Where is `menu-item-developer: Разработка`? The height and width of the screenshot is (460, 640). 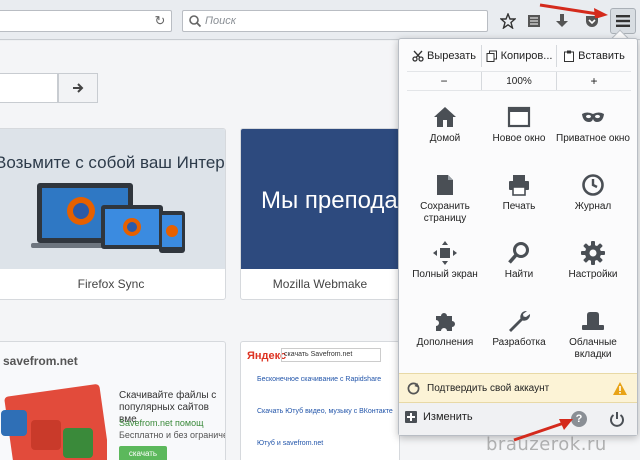 menu-item-developer: Разработка is located at coordinates (519, 338).